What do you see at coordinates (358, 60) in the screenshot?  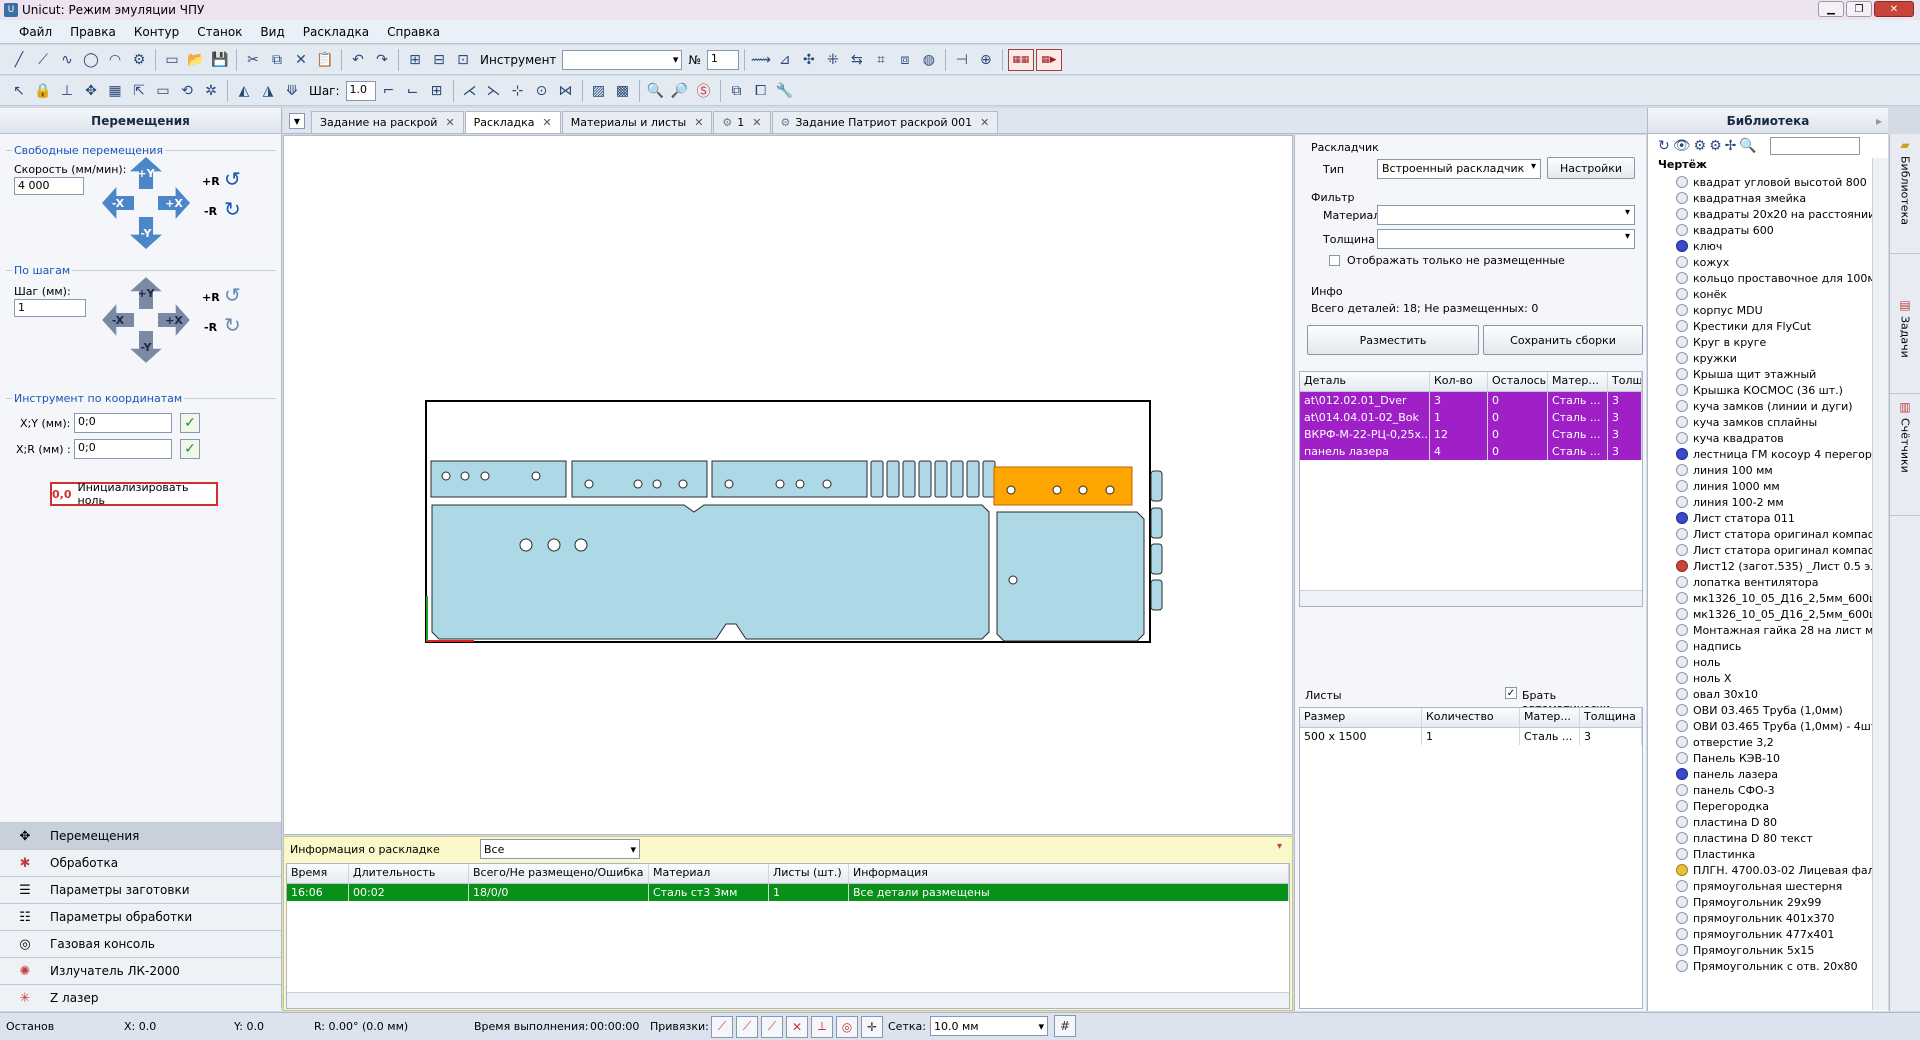 I see `undo-icon: ↶` at bounding box center [358, 60].